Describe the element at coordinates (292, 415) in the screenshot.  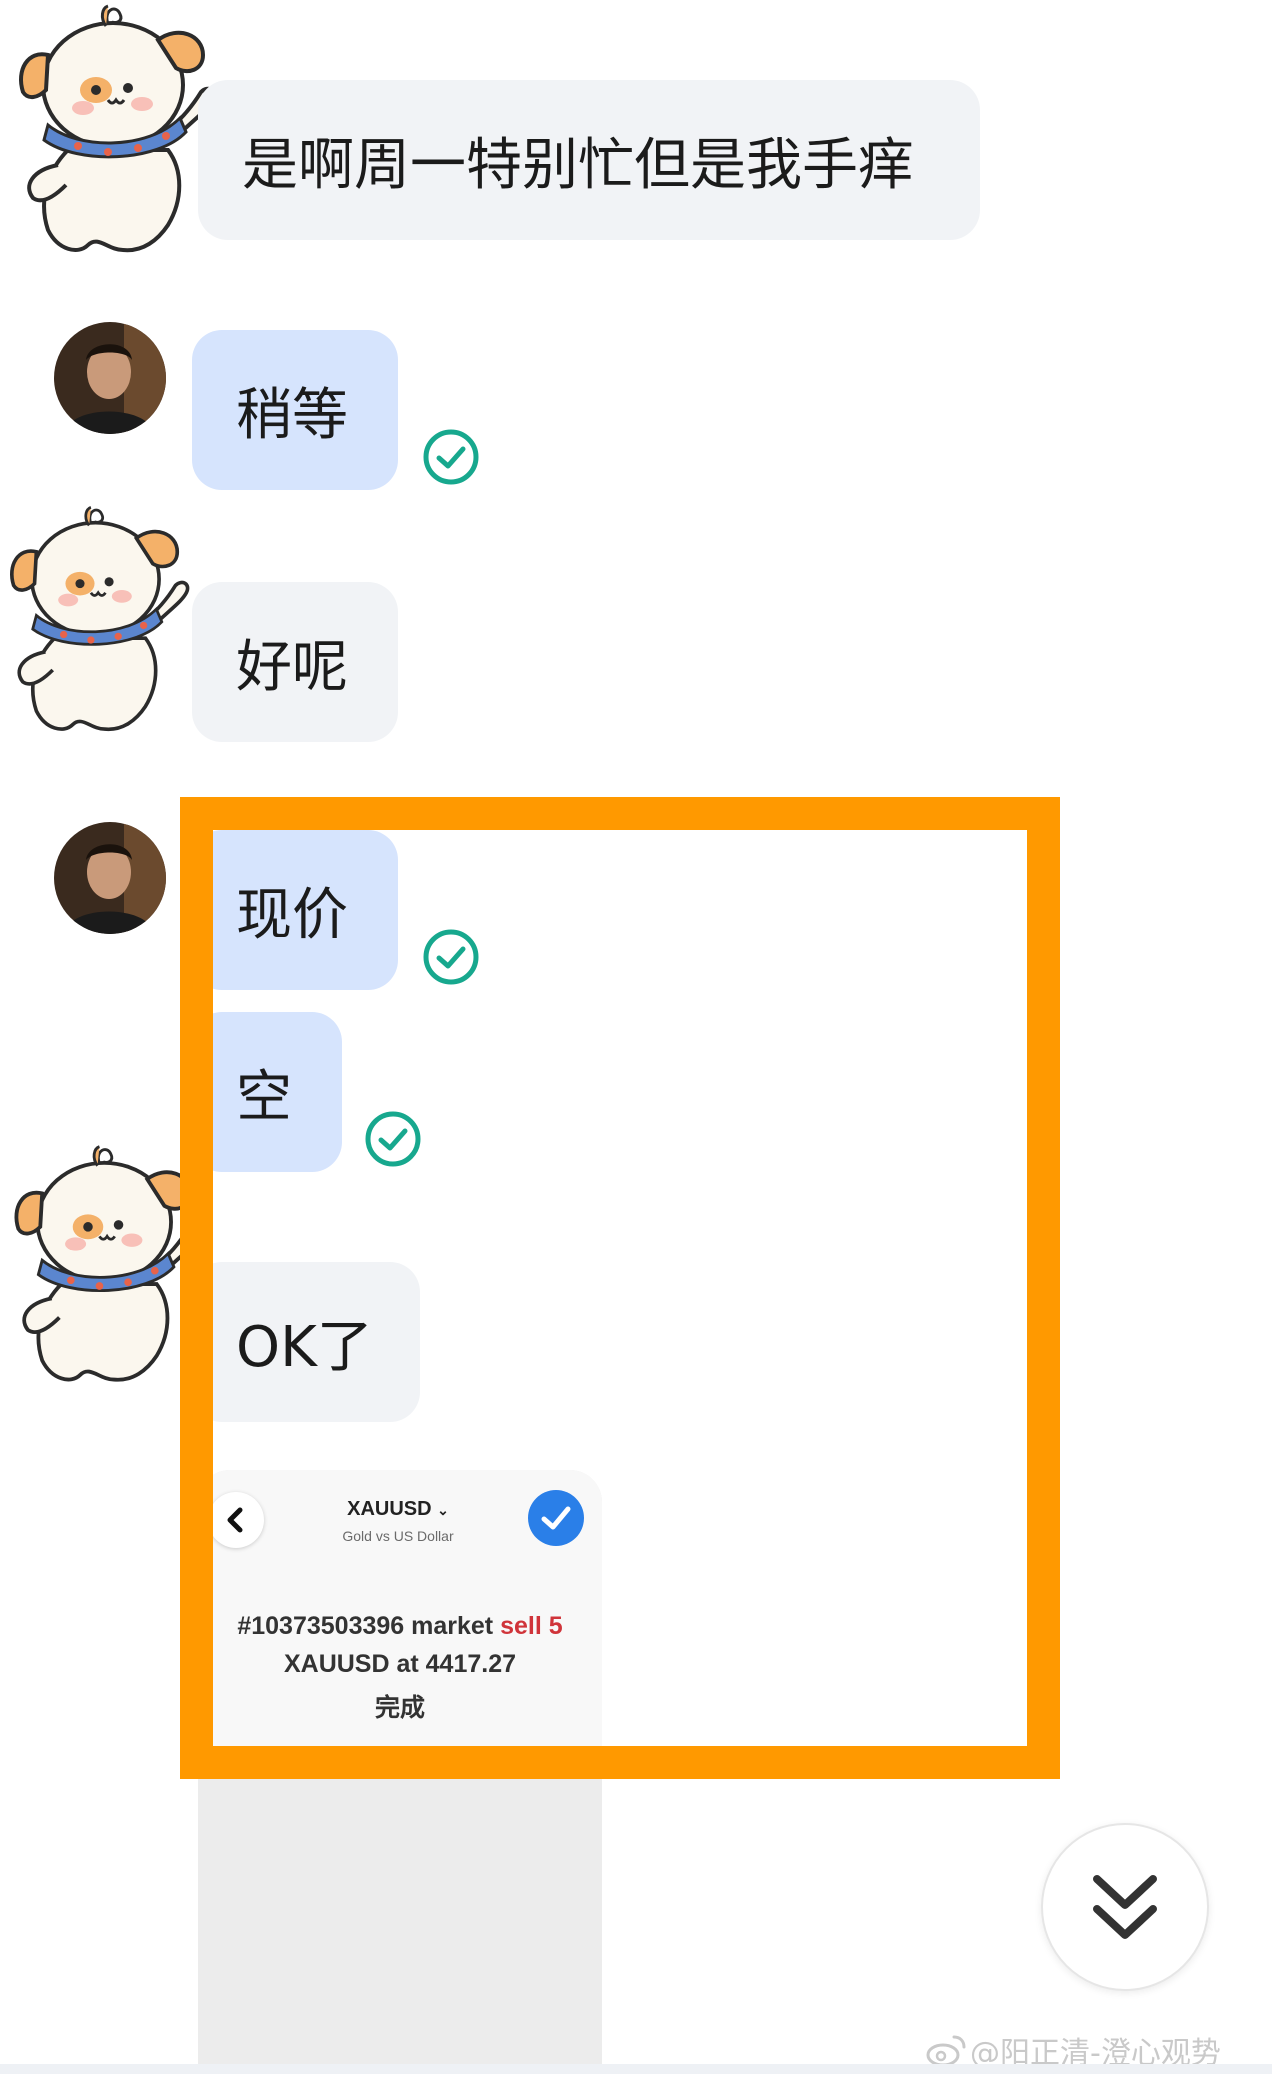
I see `message-text: 稍等` at that location.